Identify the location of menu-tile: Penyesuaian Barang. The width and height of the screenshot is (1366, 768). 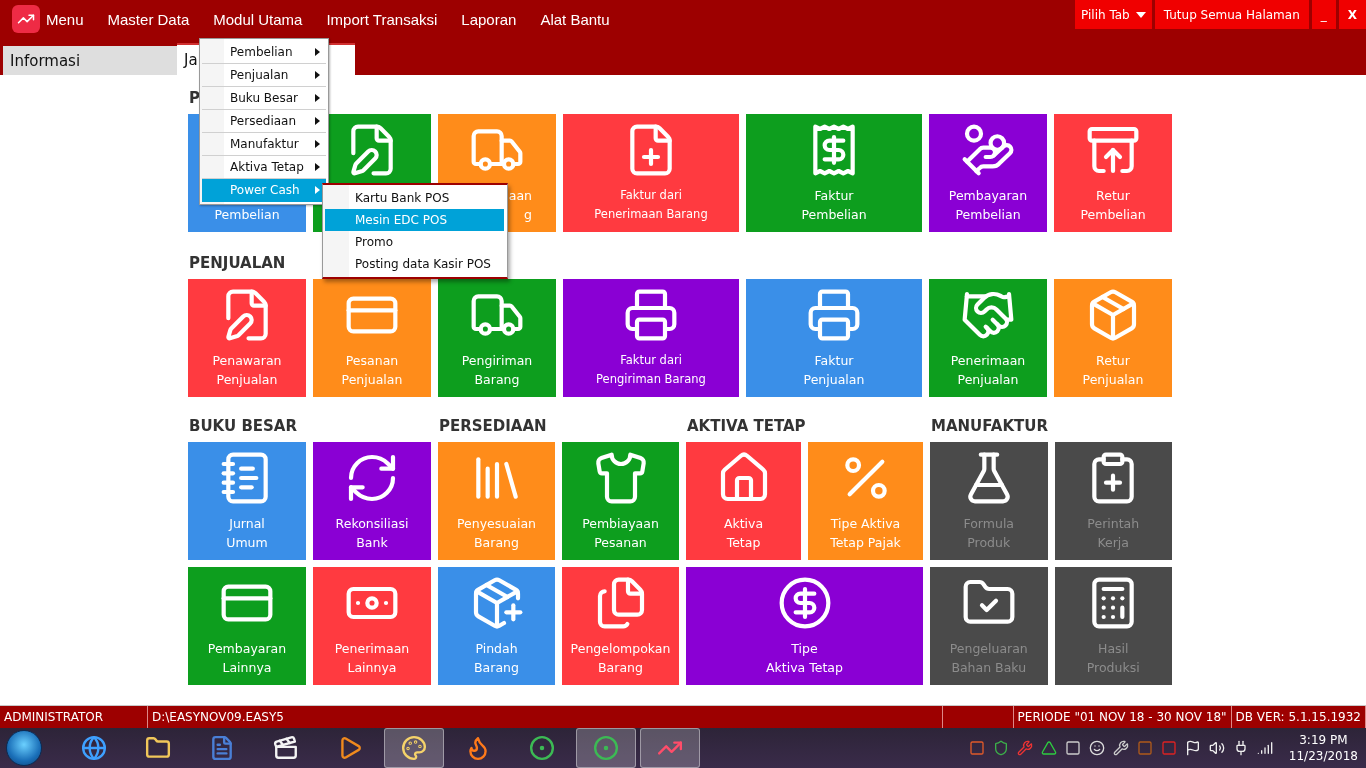
(496, 501).